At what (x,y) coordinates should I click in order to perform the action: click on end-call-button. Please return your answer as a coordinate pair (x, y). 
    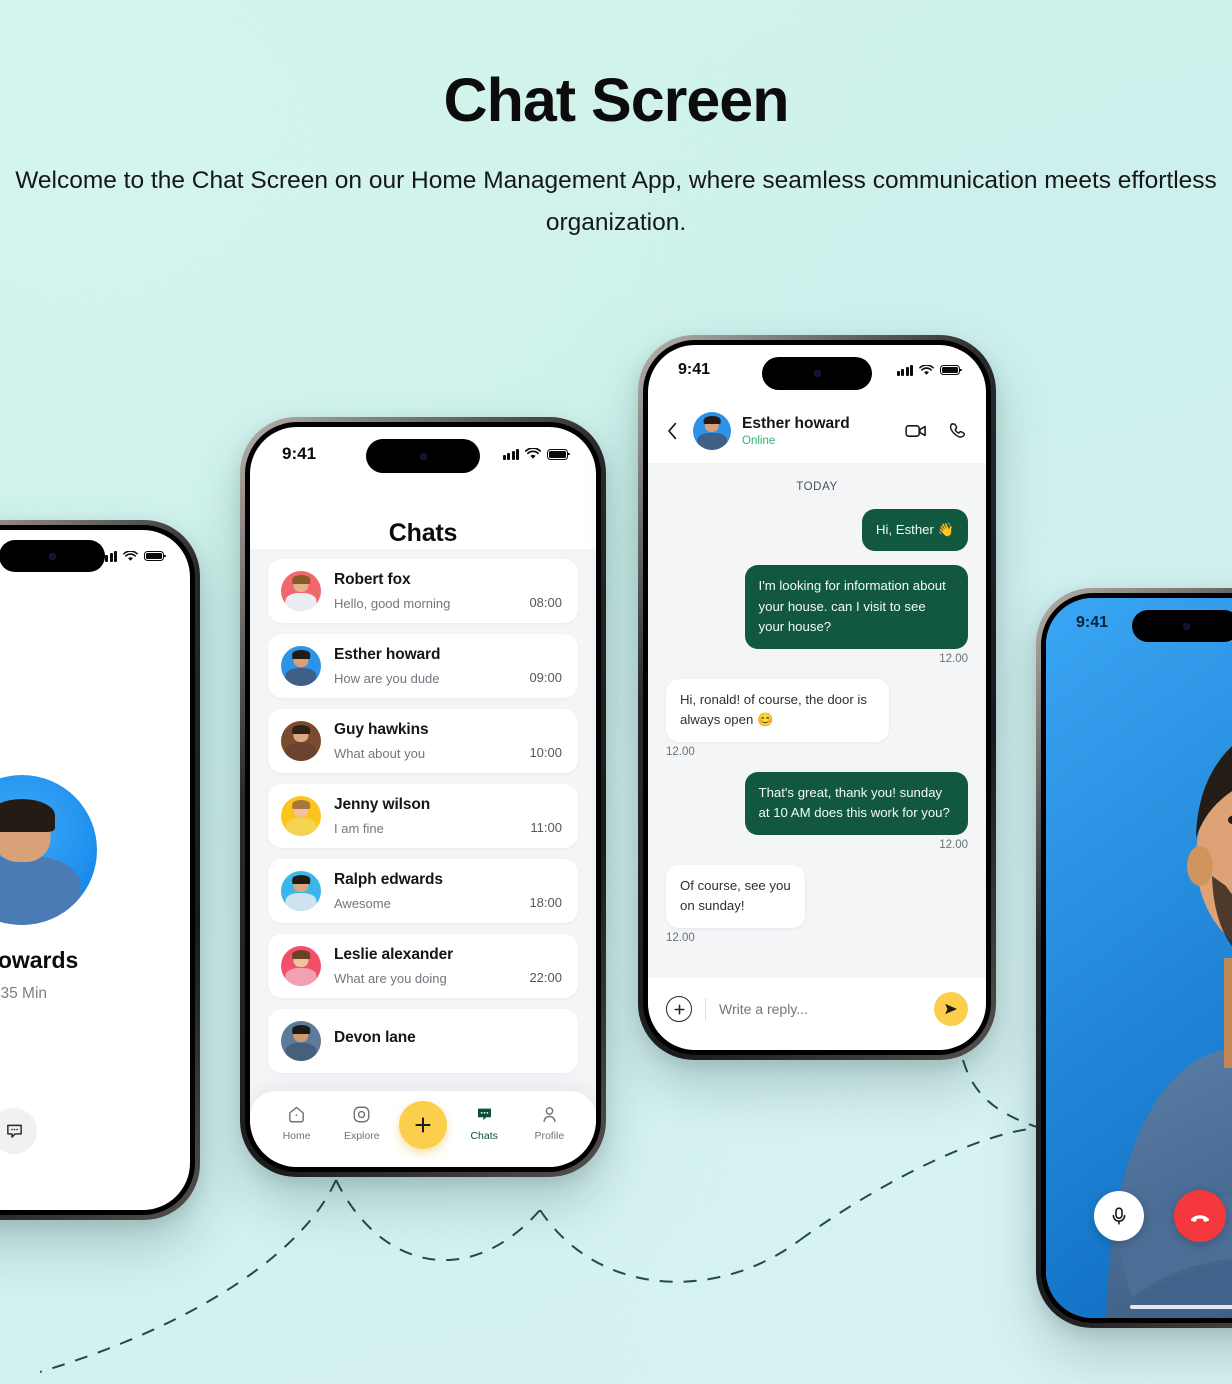
    Looking at the image, I should click on (1200, 1216).